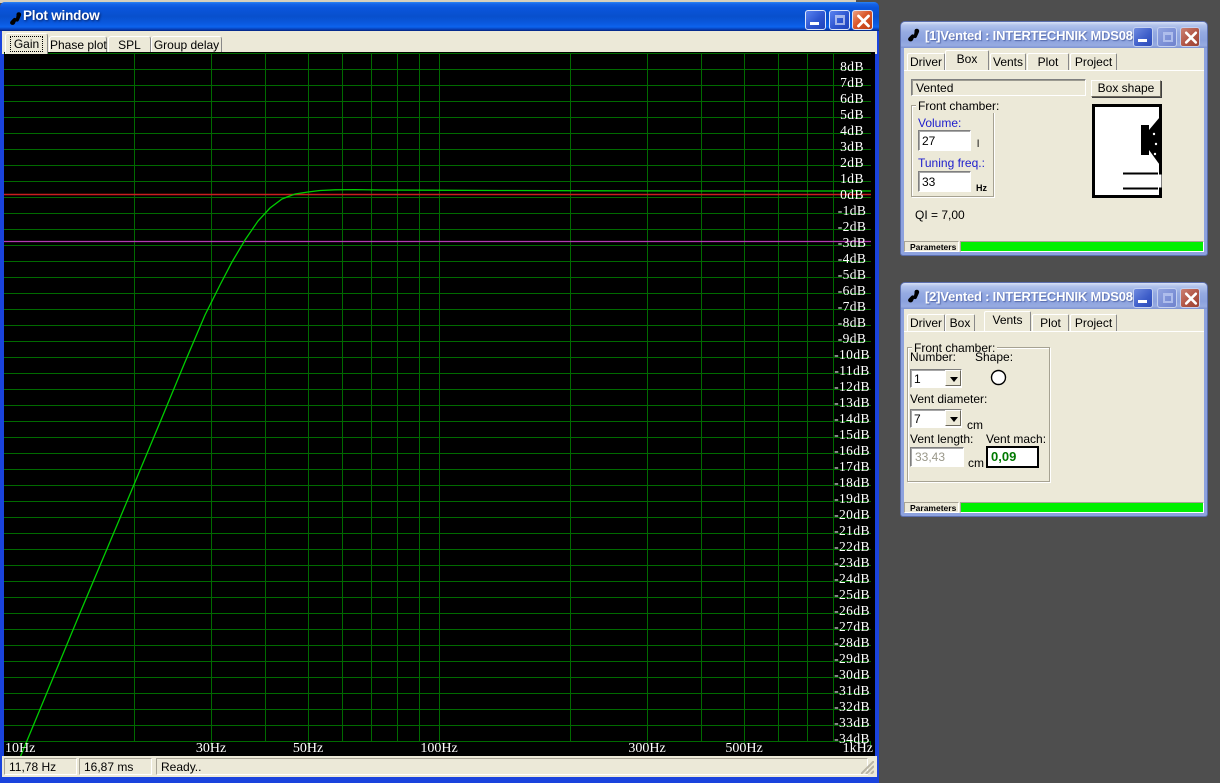  What do you see at coordinates (743, 748) in the screenshot?
I see `svg-text: 500Hz` at bounding box center [743, 748].